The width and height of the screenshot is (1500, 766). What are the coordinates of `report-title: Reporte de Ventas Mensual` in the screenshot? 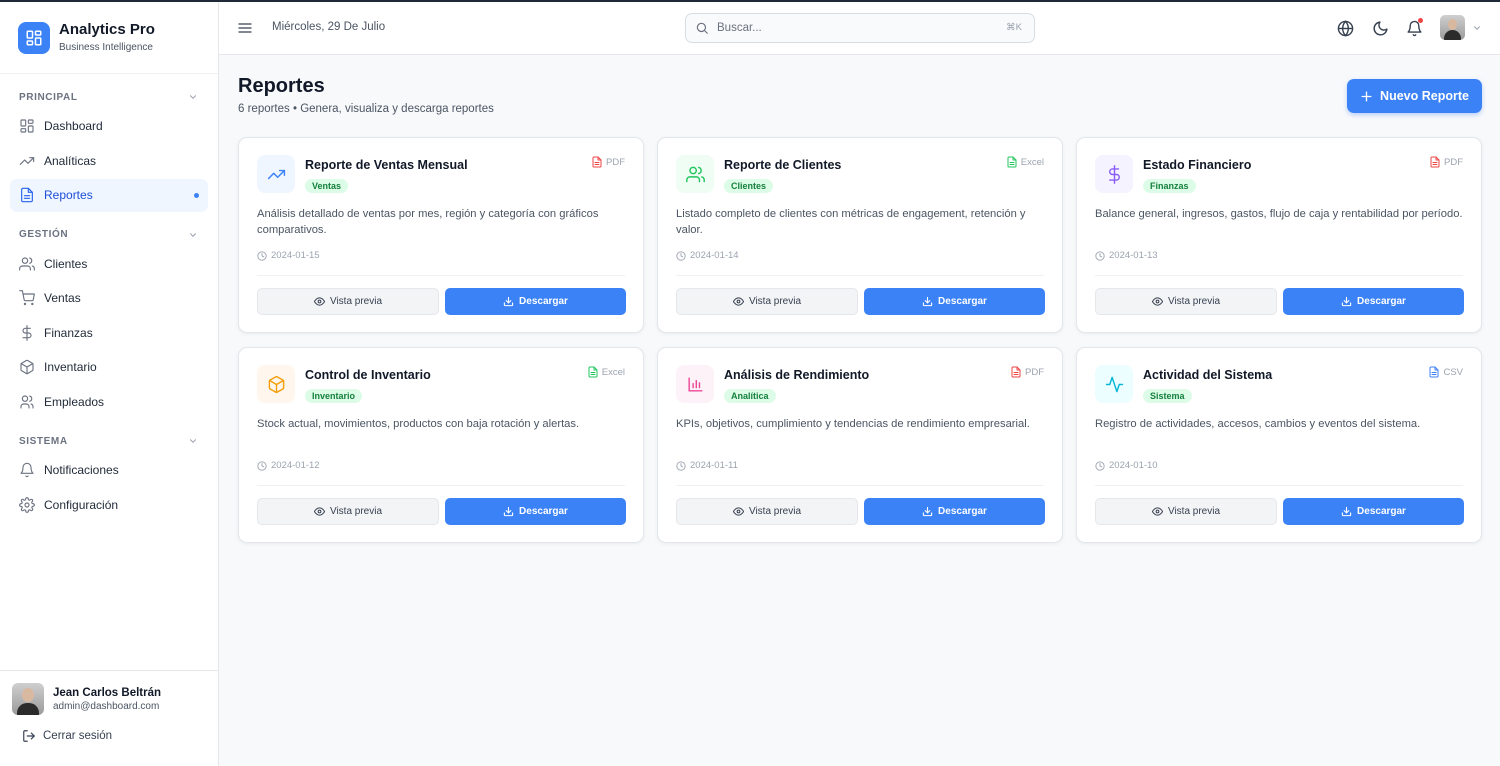 It's located at (386, 165).